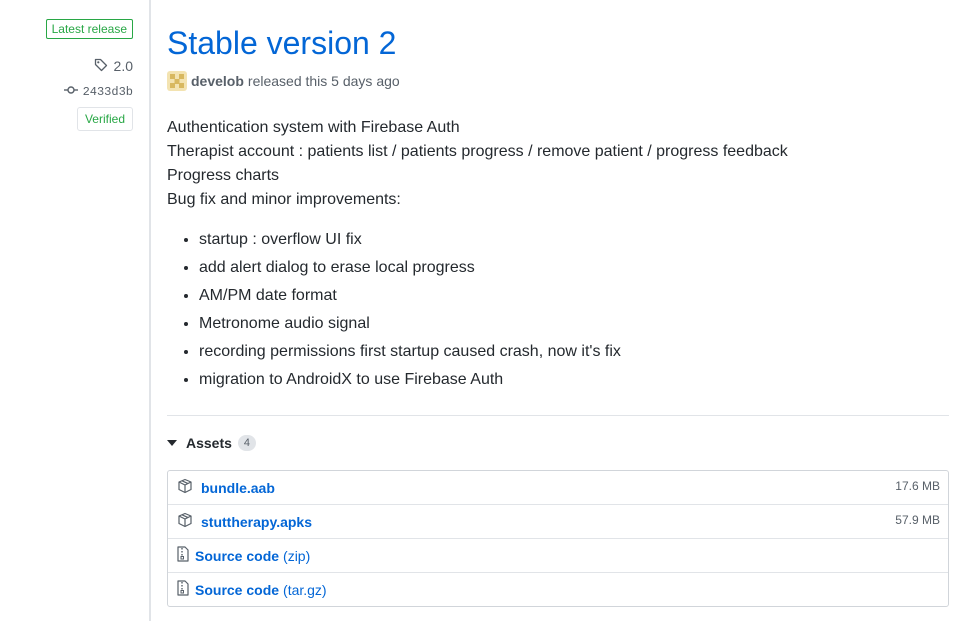  What do you see at coordinates (123, 66) in the screenshot?
I see `tag-name: 2.0` at bounding box center [123, 66].